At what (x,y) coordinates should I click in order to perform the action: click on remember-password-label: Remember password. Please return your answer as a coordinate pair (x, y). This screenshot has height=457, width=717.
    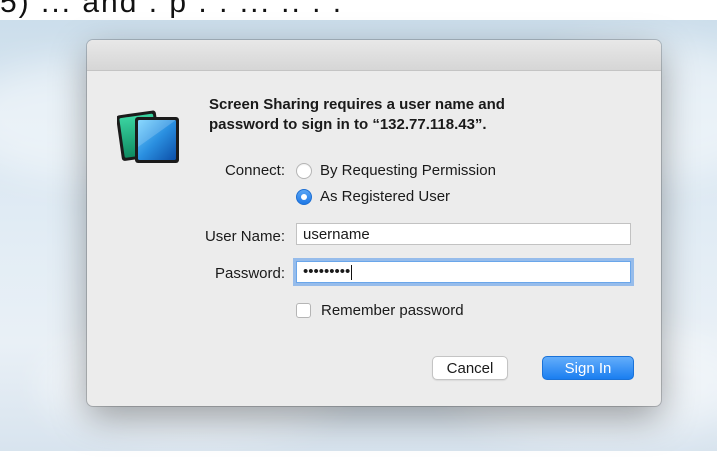
    Looking at the image, I should click on (392, 310).